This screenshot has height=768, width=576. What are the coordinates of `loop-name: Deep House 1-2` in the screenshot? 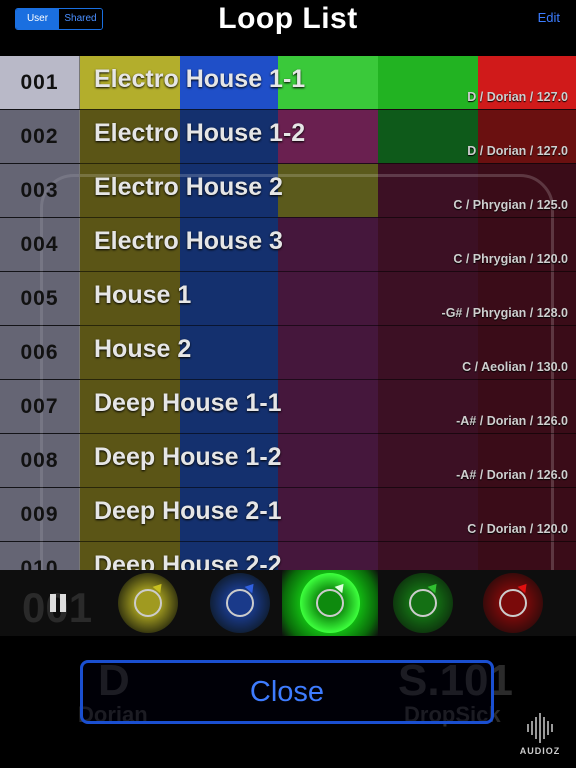 It's located at (188, 457).